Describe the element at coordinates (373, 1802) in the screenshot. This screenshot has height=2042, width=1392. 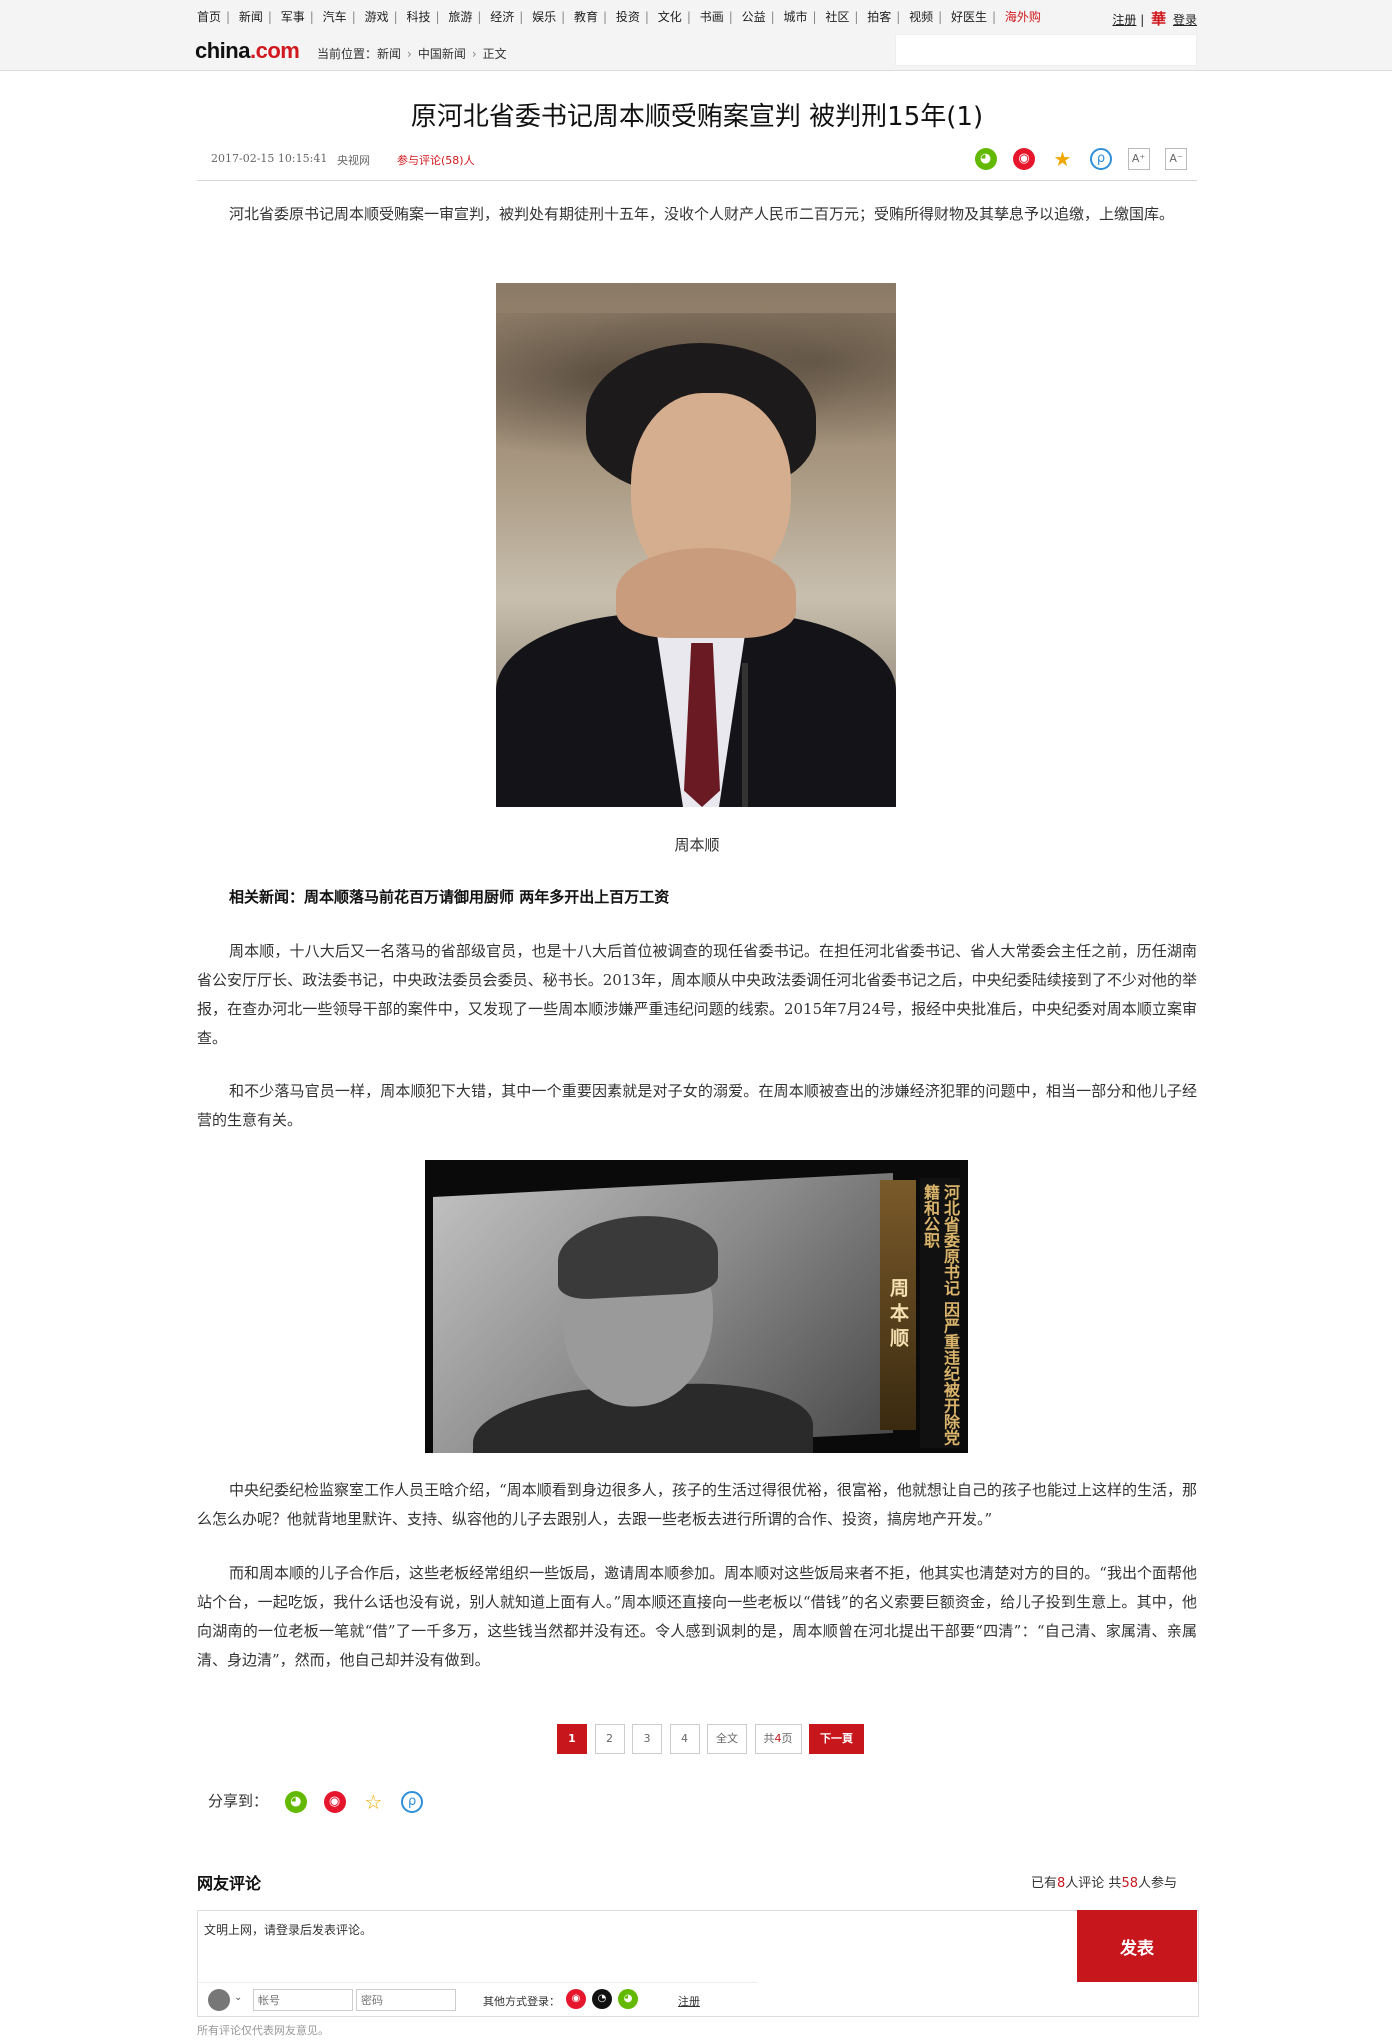
I see `favorite-star-icon: ☆` at that location.